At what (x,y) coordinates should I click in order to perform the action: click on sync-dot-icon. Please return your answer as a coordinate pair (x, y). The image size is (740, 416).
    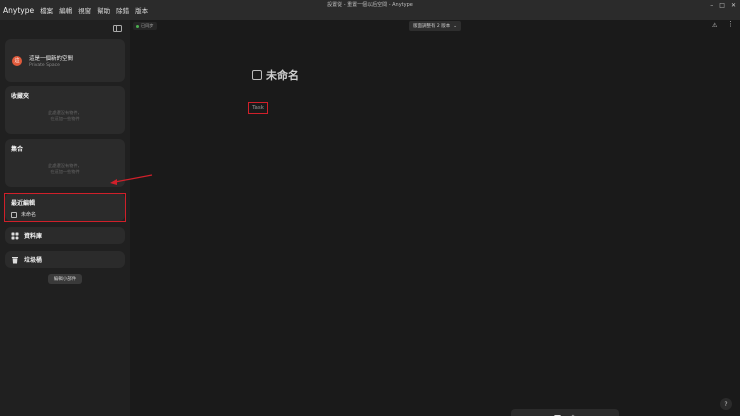
    Looking at the image, I should click on (137, 26).